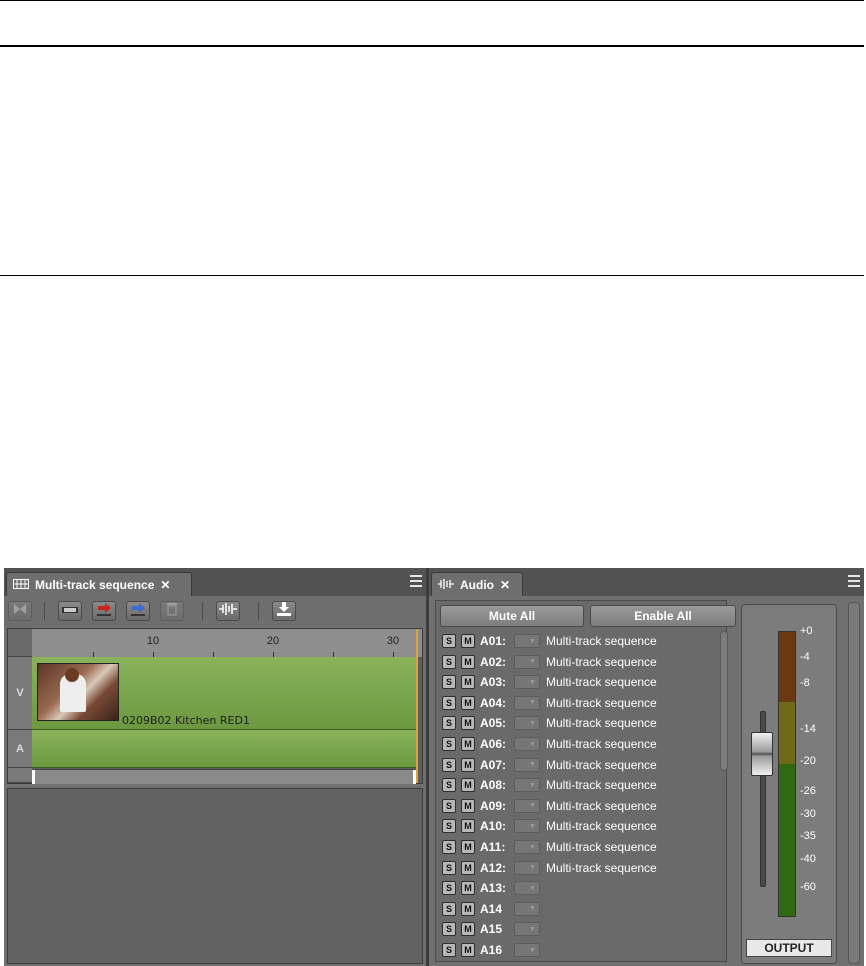  I want to click on output-button: OUTPUT, so click(789, 948).